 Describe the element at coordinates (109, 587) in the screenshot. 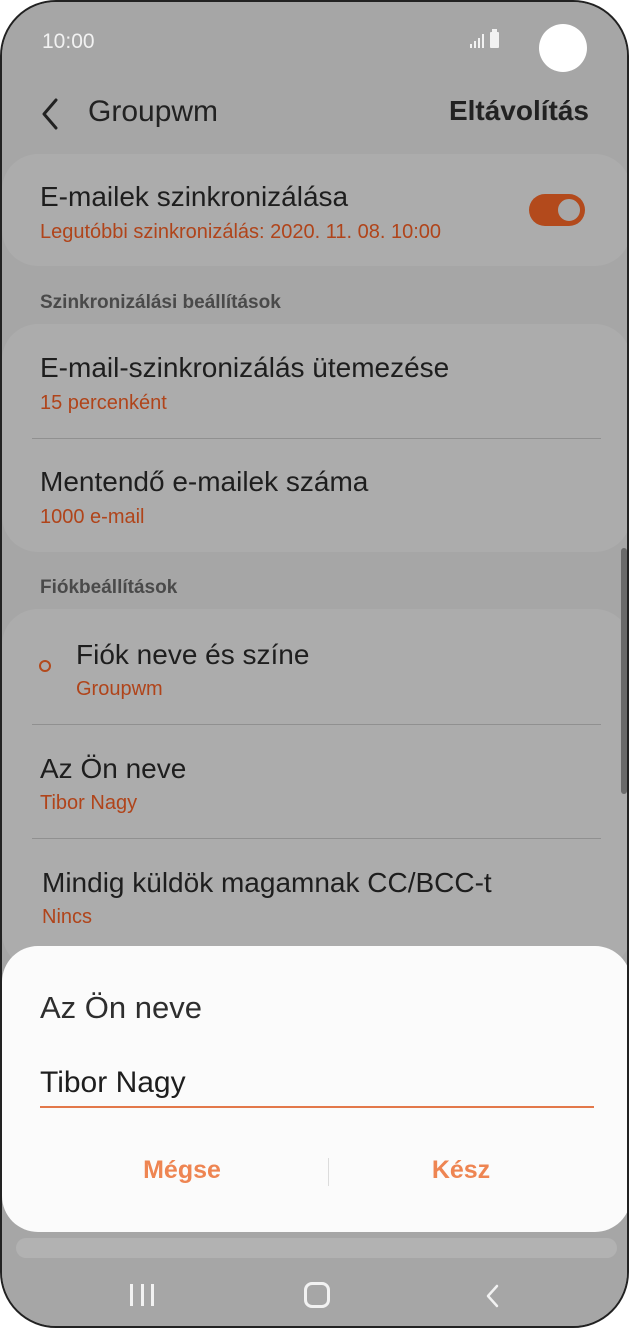

I see `account-settings-label: Fiókbeállítások` at that location.